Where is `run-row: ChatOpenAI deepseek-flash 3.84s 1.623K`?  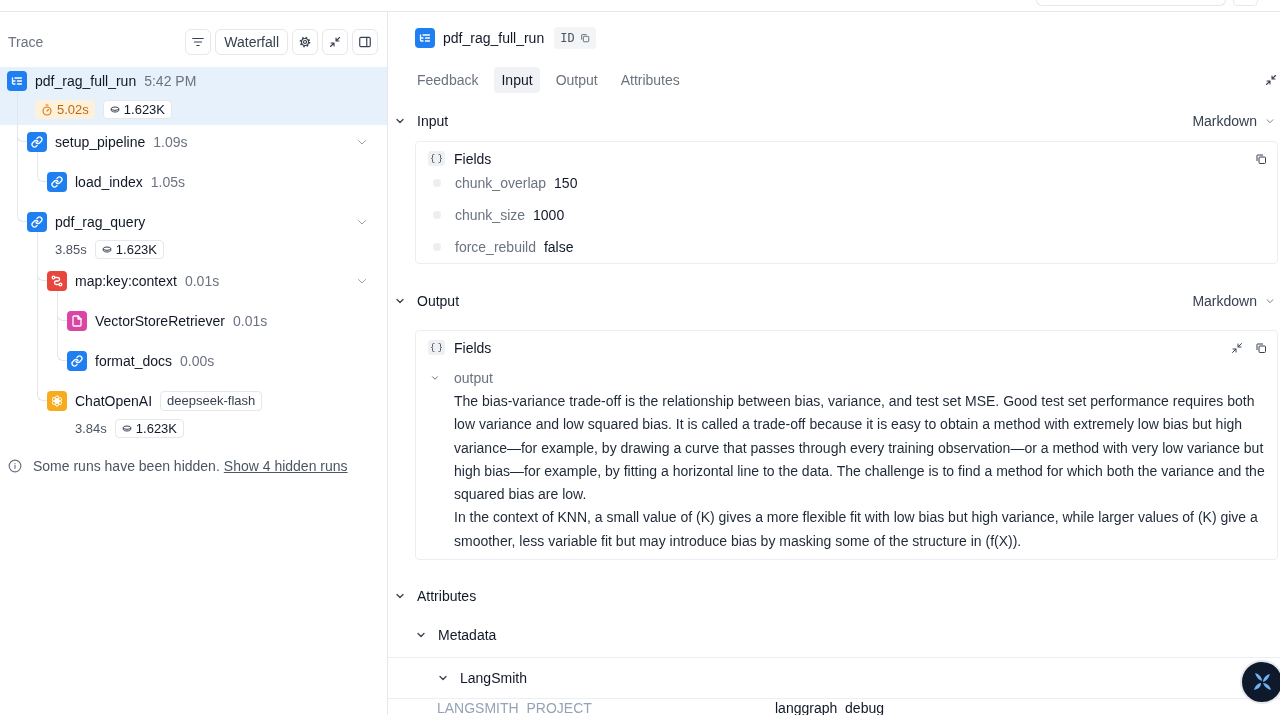
run-row: ChatOpenAI deepseek-flash 3.84s 1.623K is located at coordinates (193, 413).